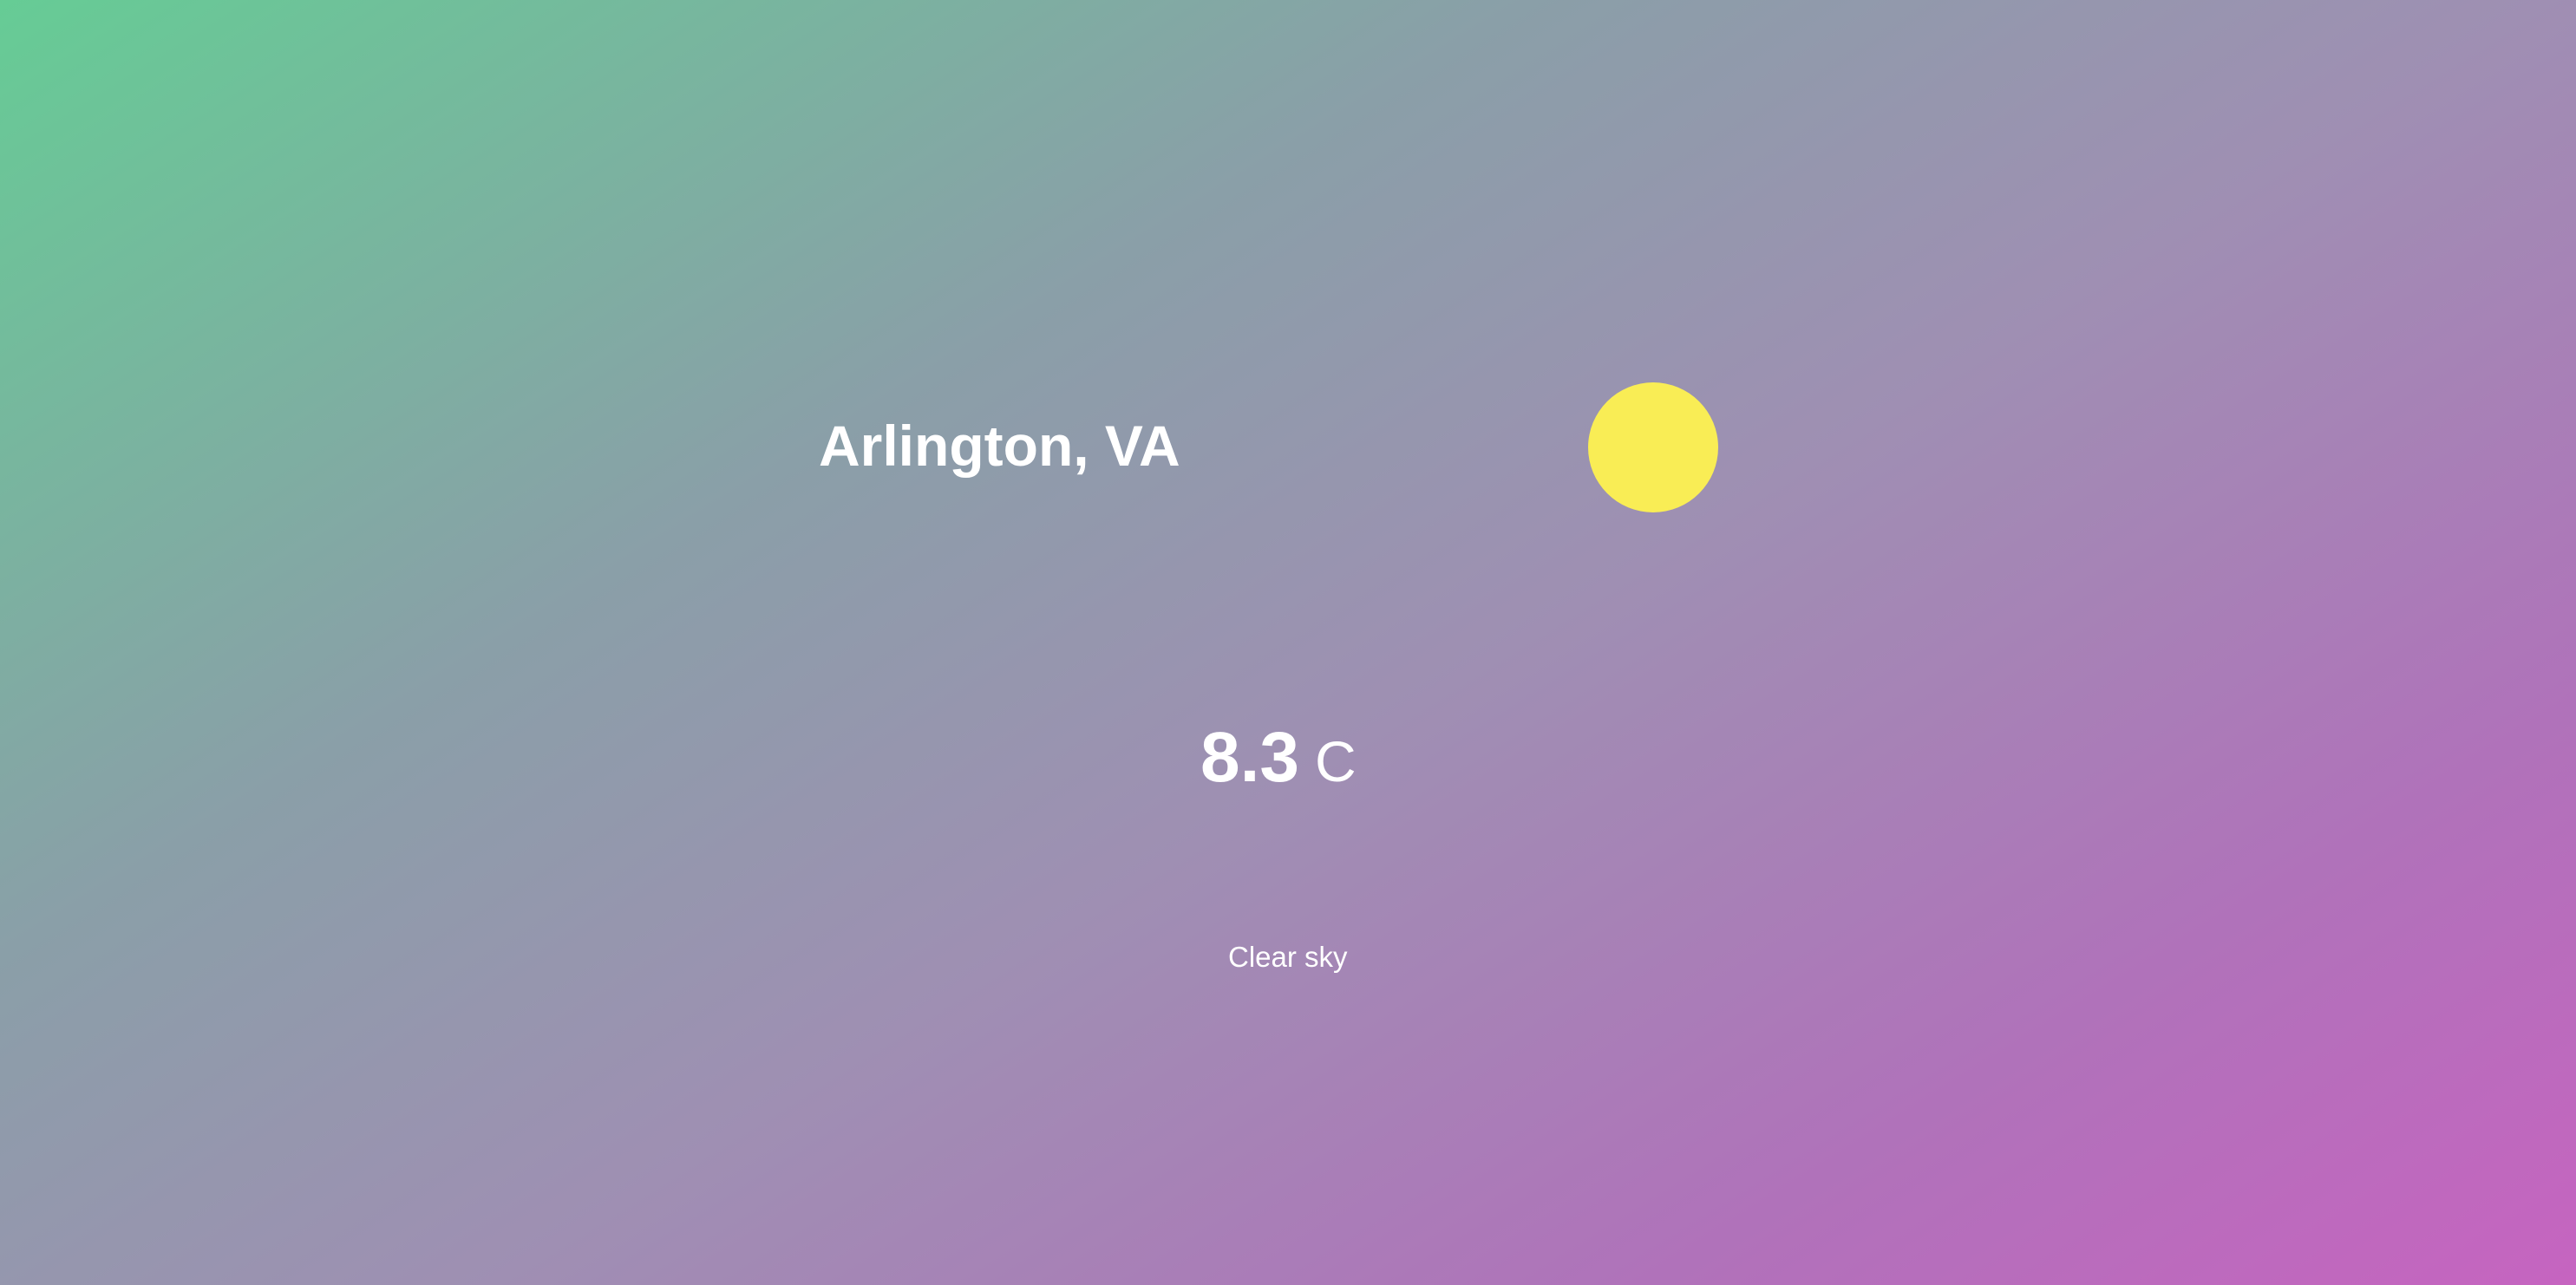  I want to click on temperature-display: 8.3 C, so click(1278, 768).